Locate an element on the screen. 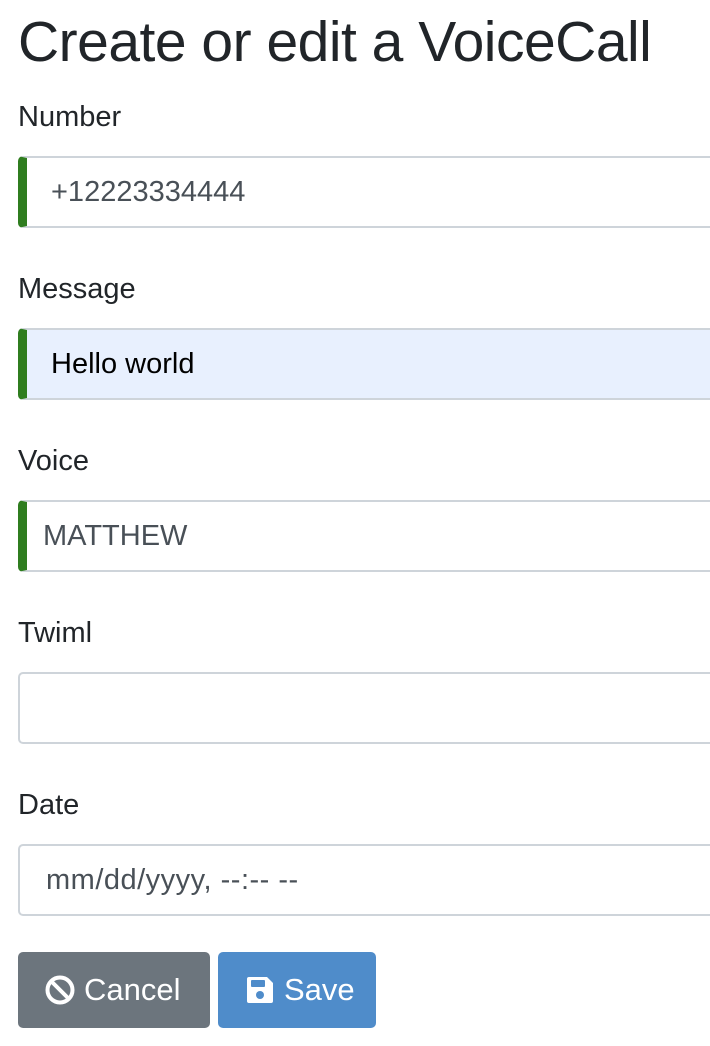 The width and height of the screenshot is (710, 1046). message-value: Hello world is located at coordinates (123, 363).